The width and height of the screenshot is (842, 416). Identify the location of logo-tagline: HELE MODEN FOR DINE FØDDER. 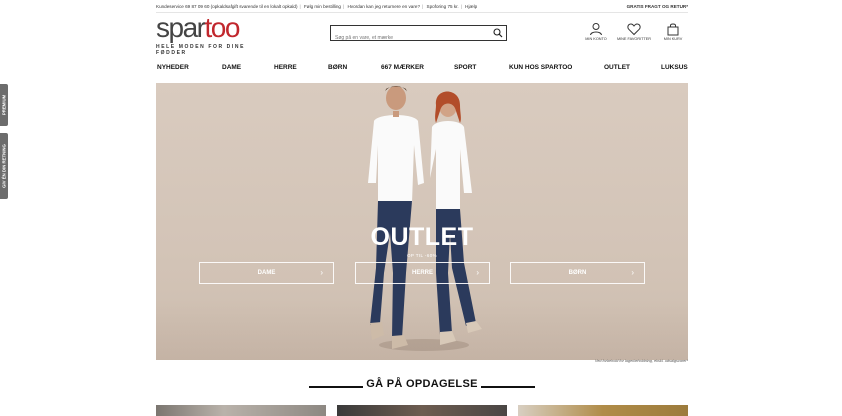
(201, 50).